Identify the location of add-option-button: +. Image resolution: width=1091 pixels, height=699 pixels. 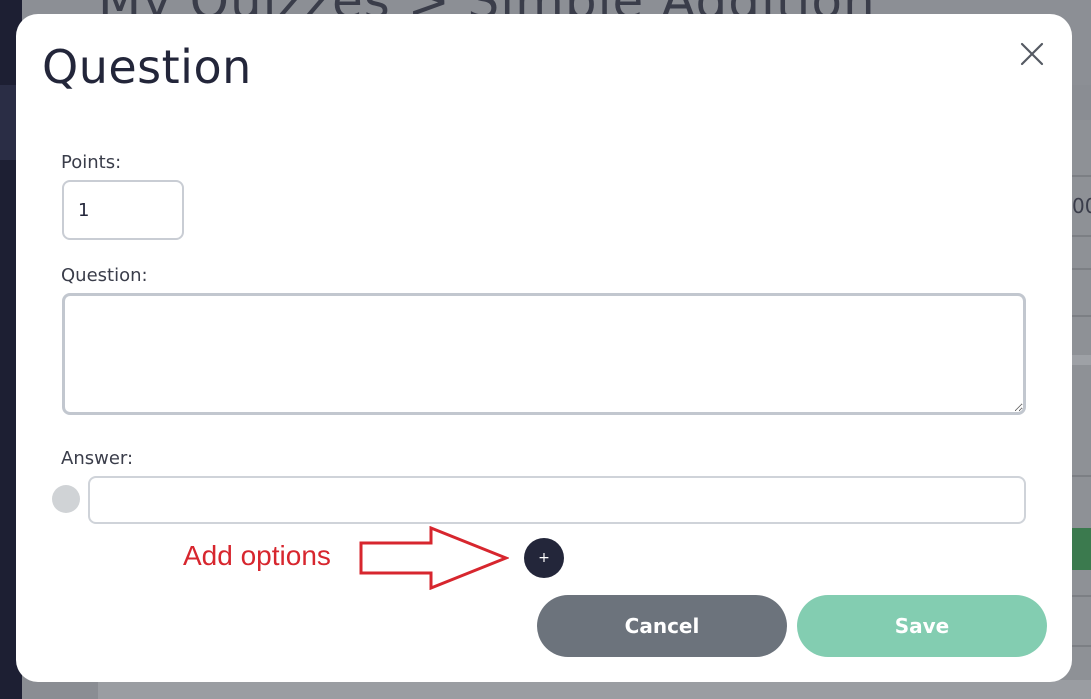
(544, 558).